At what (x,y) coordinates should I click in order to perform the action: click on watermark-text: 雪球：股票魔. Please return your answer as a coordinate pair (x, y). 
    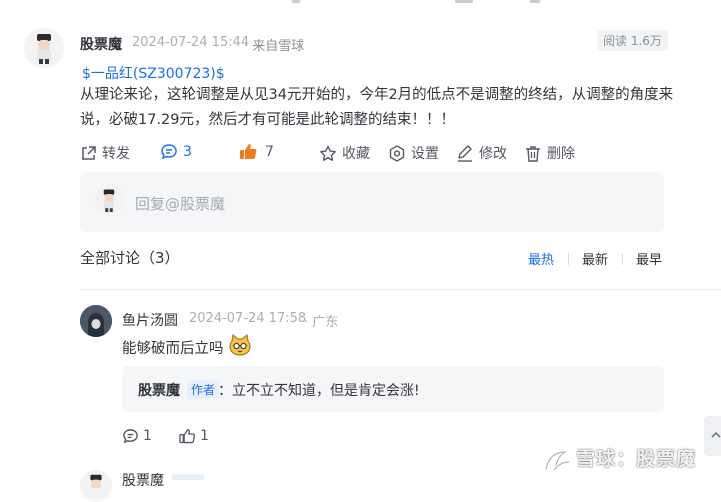
    Looking at the image, I should click on (636, 459).